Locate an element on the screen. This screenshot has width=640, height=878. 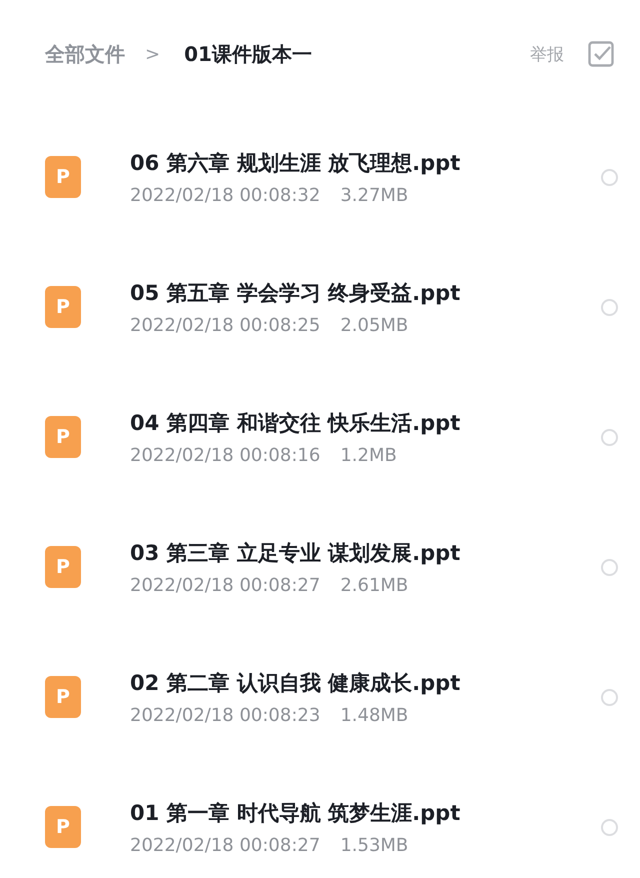
current-folder-title: 01课件版本一 is located at coordinates (248, 54).